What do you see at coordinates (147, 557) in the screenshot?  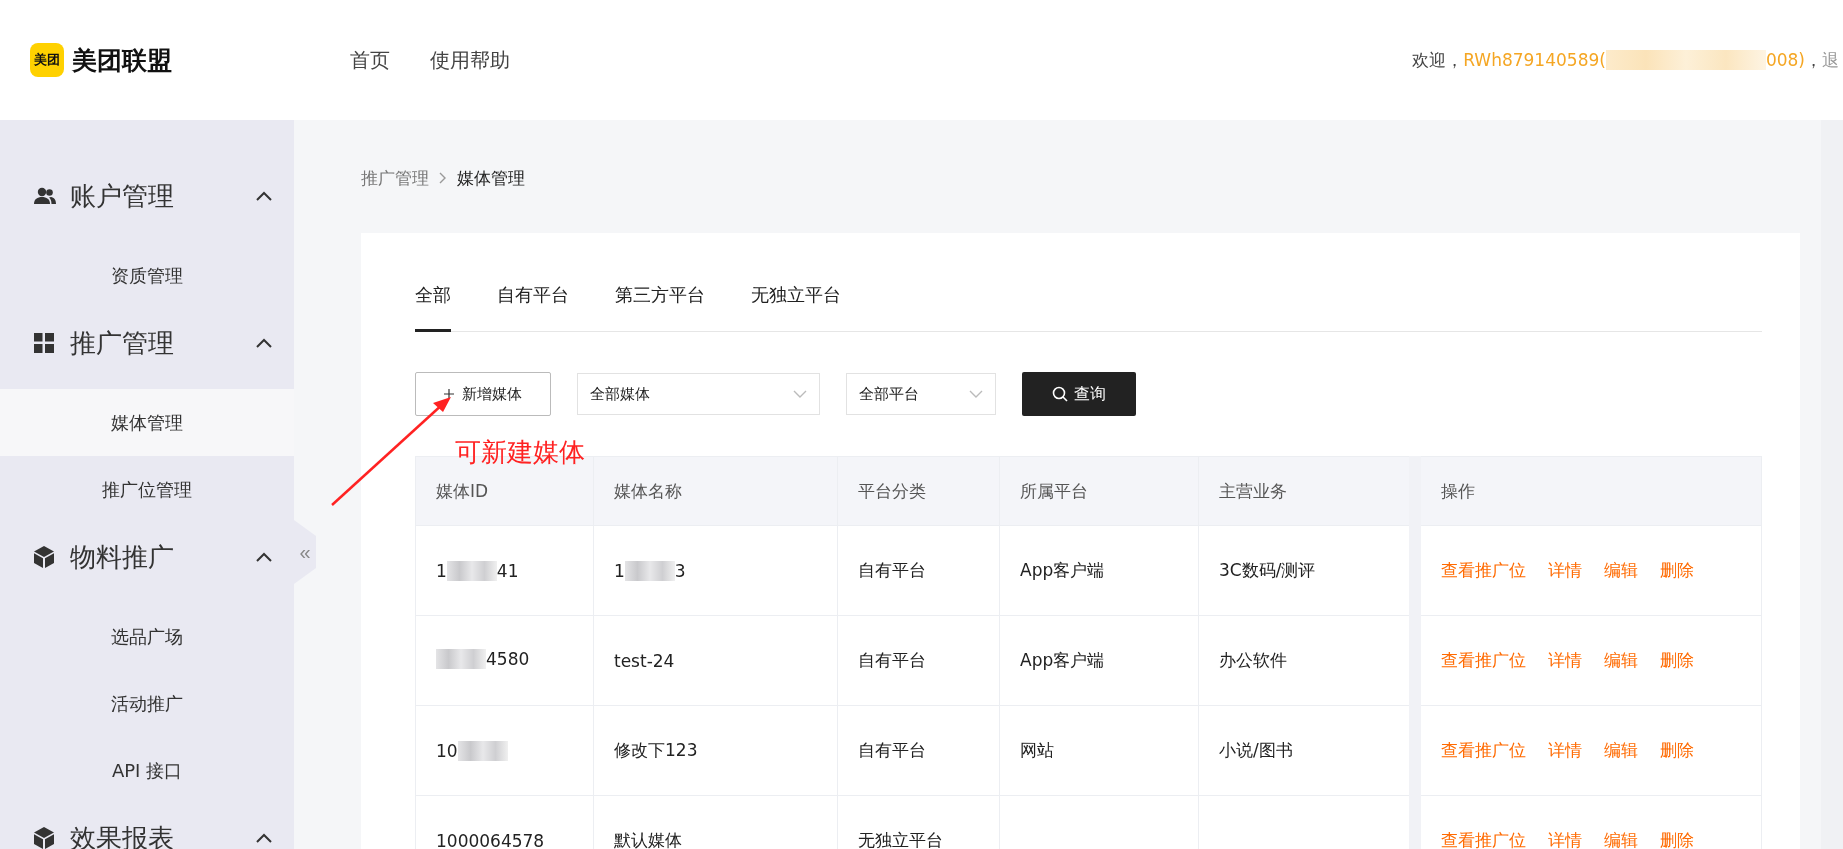 I see `sidebar-group: 物料推广` at bounding box center [147, 557].